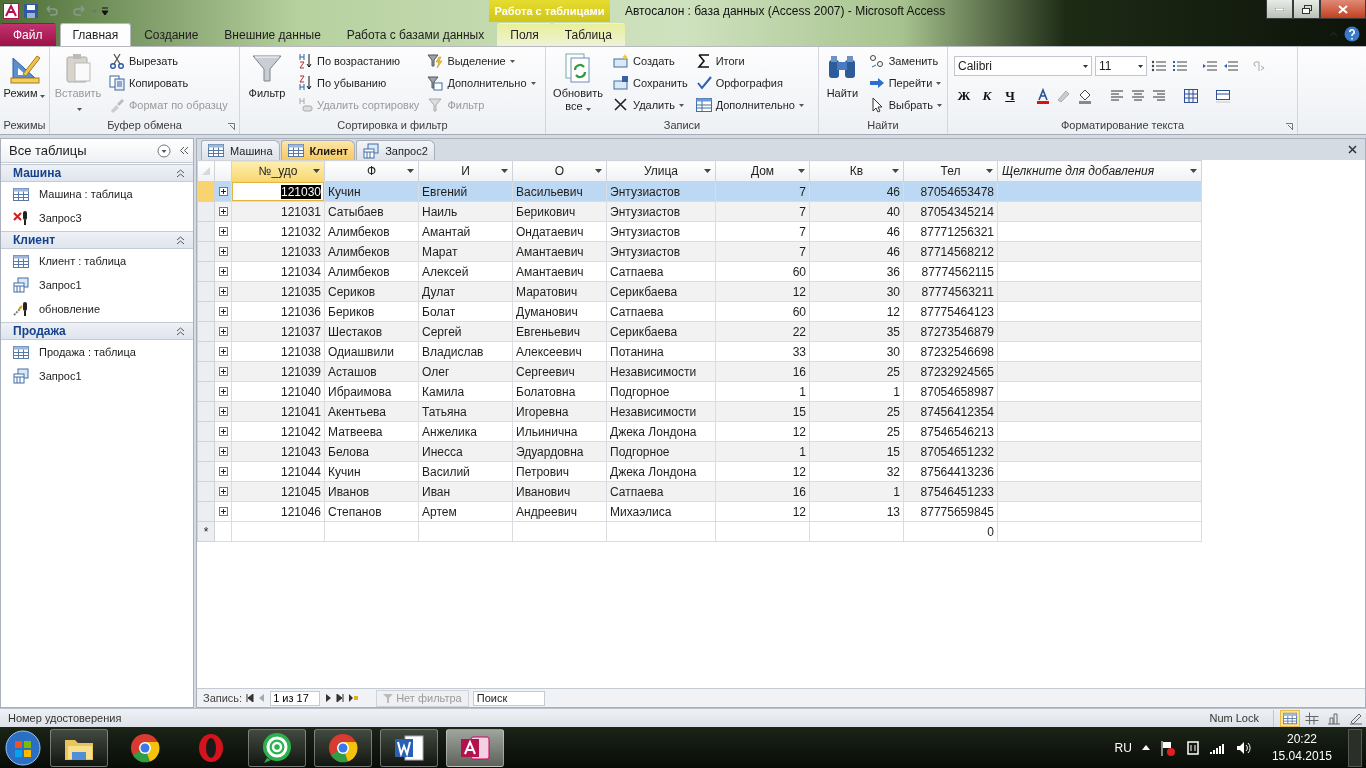 This screenshot has height=768, width=1366. Describe the element at coordinates (97, 309) in the screenshot. I see `nav-item: обновление` at that location.